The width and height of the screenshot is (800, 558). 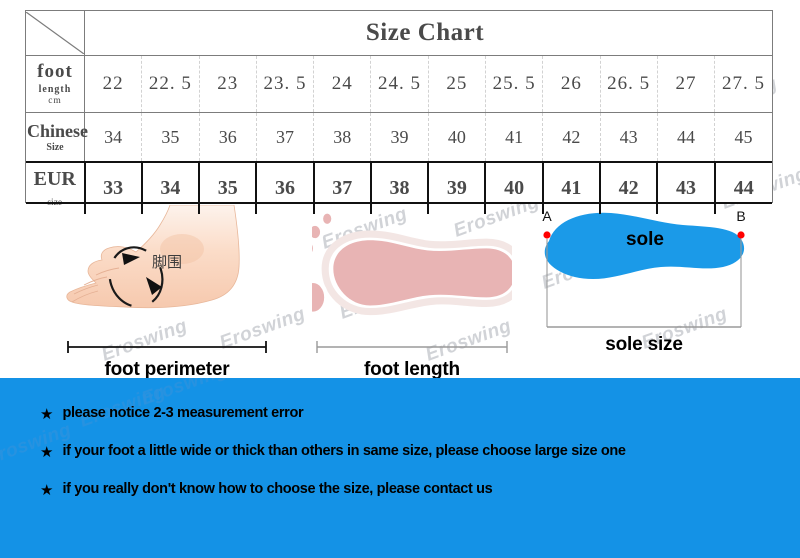 I want to click on cell-eur-size: 44, so click(x=743, y=188).